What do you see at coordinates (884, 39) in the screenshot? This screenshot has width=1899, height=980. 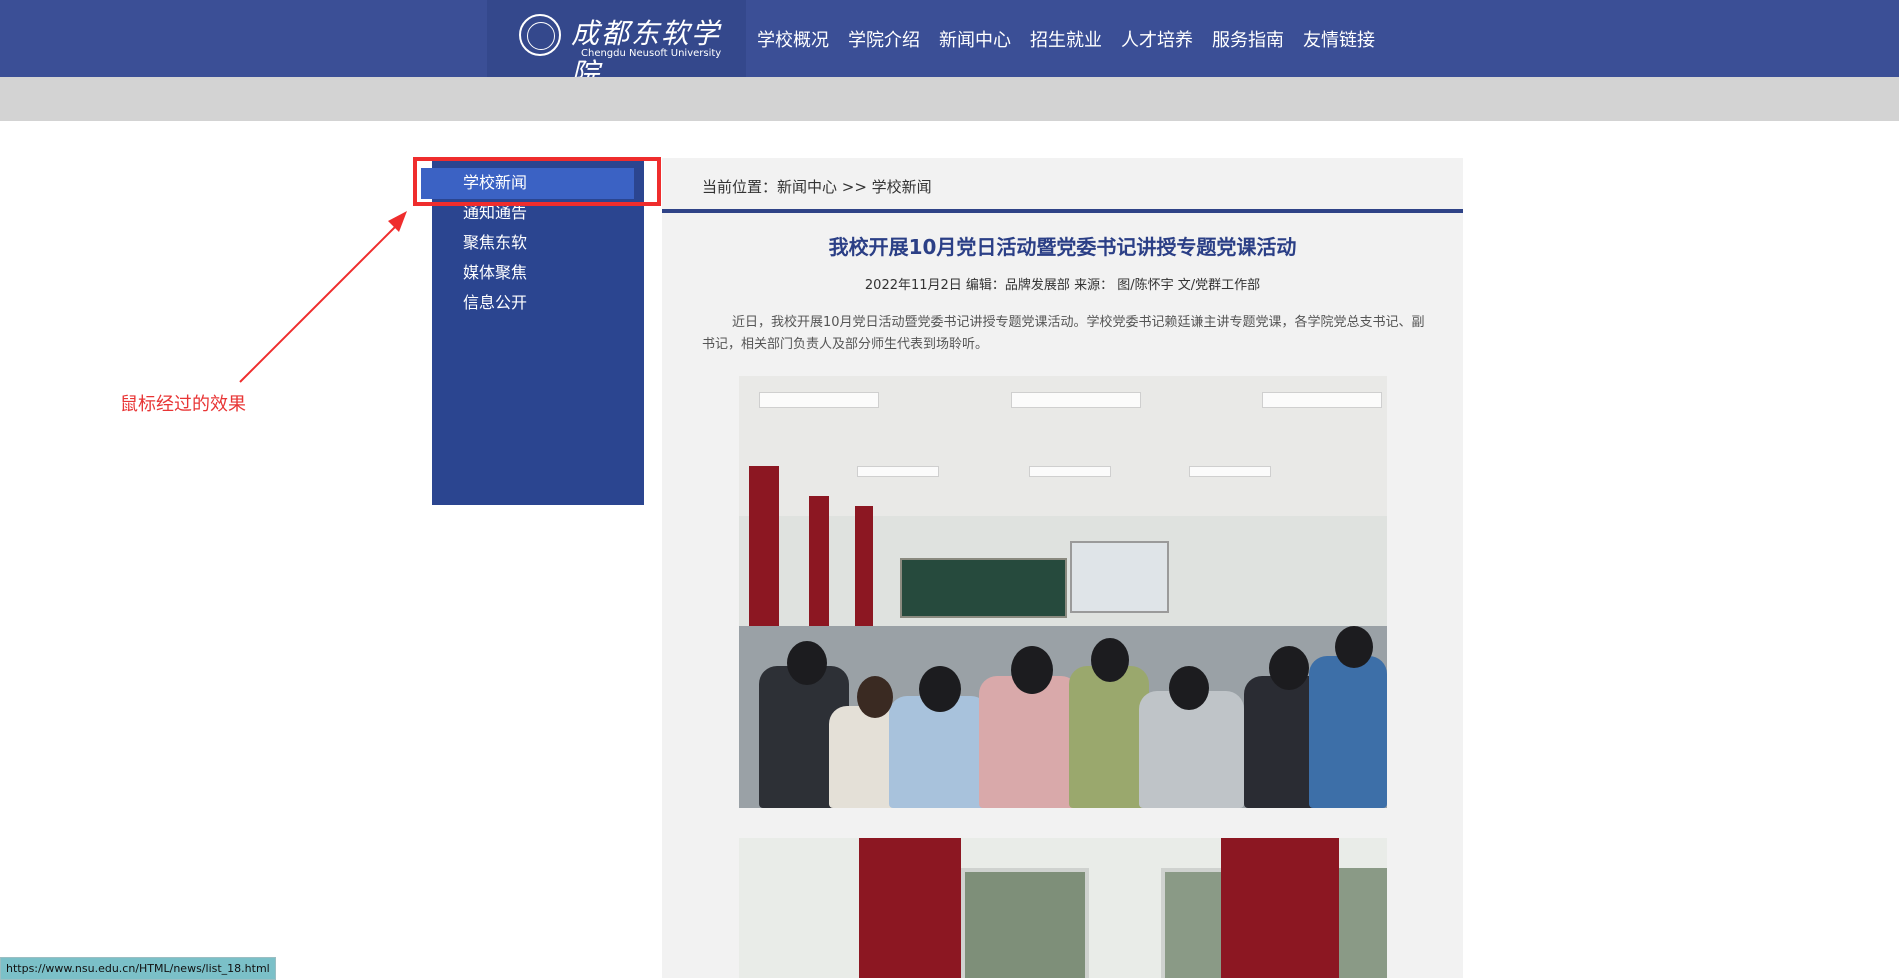 I see `nav-item-college-intro: 学院介绍` at bounding box center [884, 39].